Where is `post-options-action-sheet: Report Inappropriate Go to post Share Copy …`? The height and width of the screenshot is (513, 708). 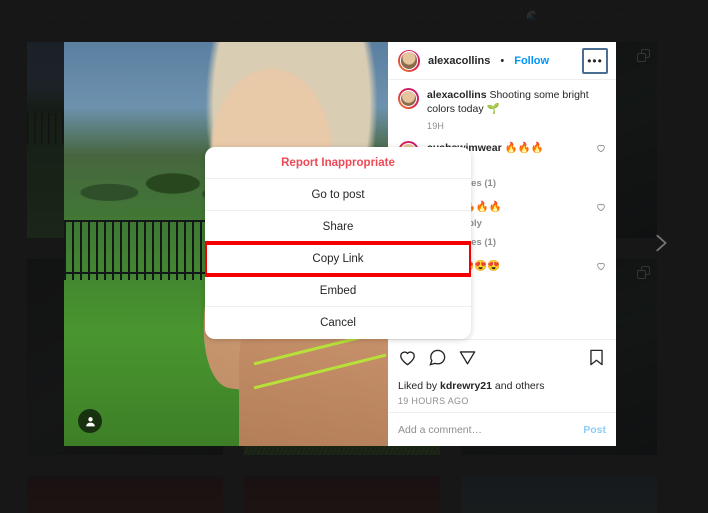
post-options-action-sheet: Report Inappropriate Go to post Share Copy … is located at coordinates (338, 243).